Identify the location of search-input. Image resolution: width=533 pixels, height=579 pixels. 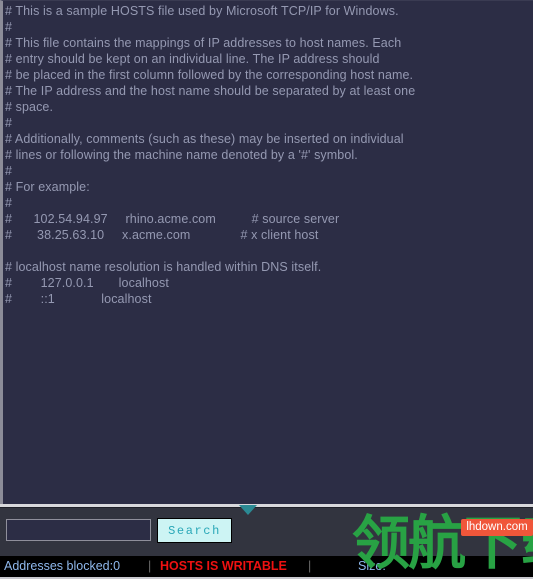
(78, 530).